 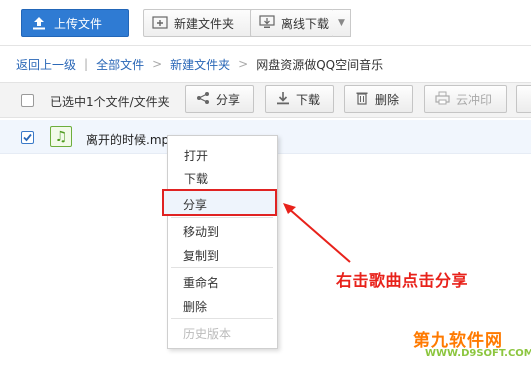 I want to click on delete-label: 删除, so click(x=387, y=99).